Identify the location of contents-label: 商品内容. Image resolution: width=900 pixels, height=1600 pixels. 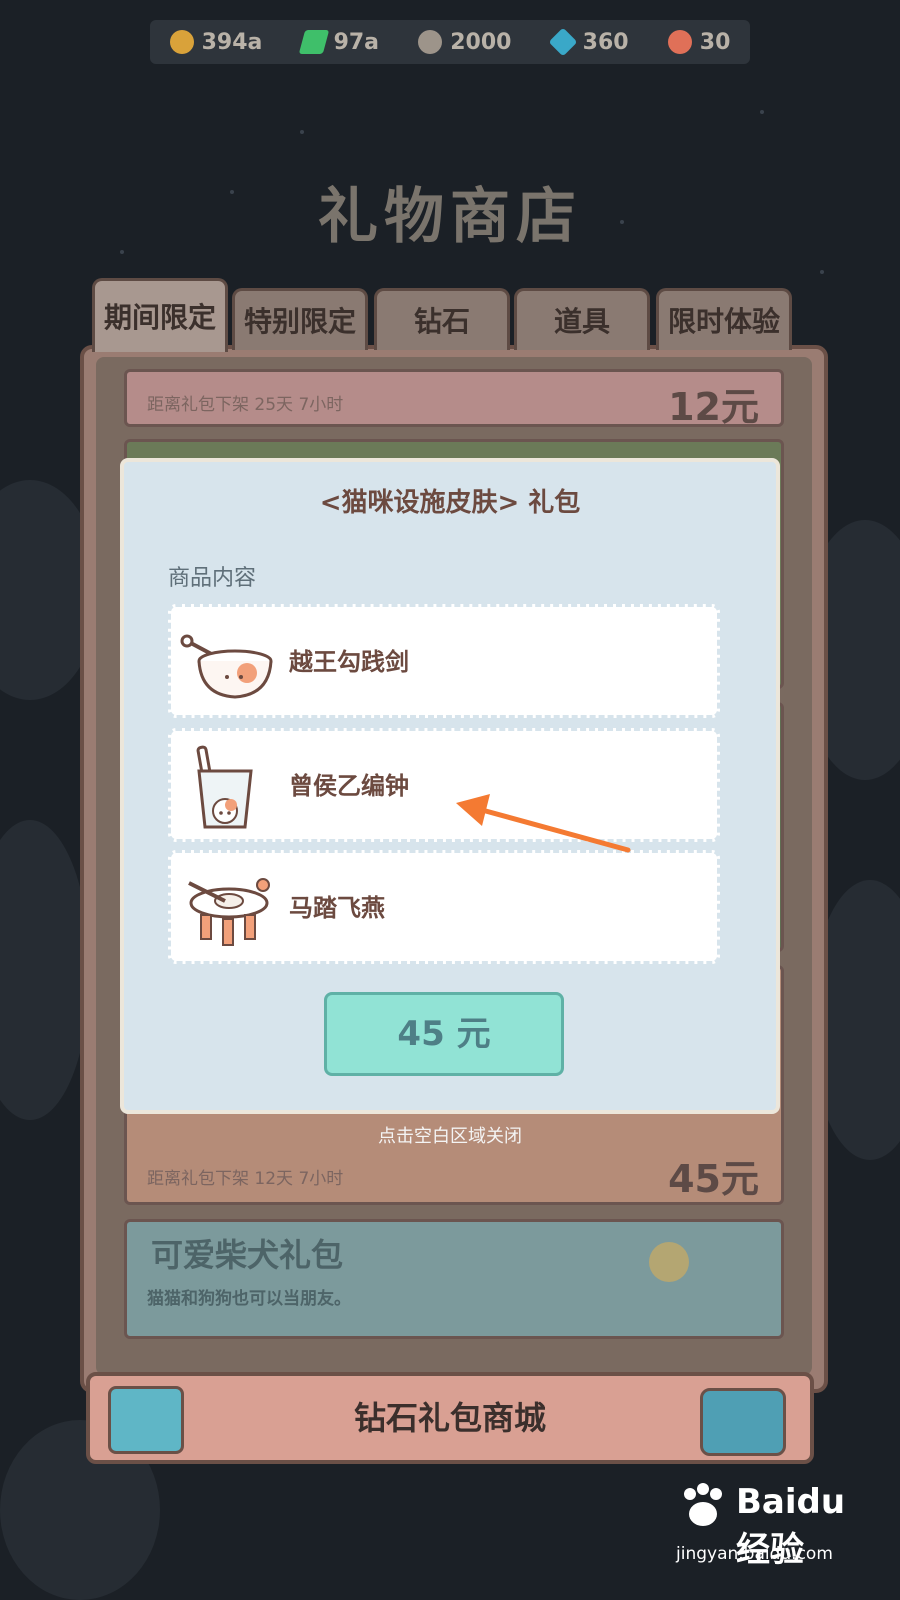
(212, 578).